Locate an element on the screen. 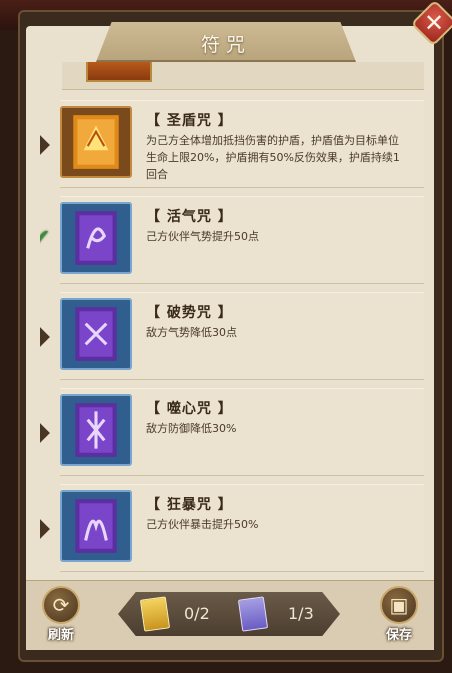 Image resolution: width=452 pixels, height=673 pixels. spell-row-shixin: 【 噬心咒 】 敌方防御降低30% is located at coordinates (232, 433).